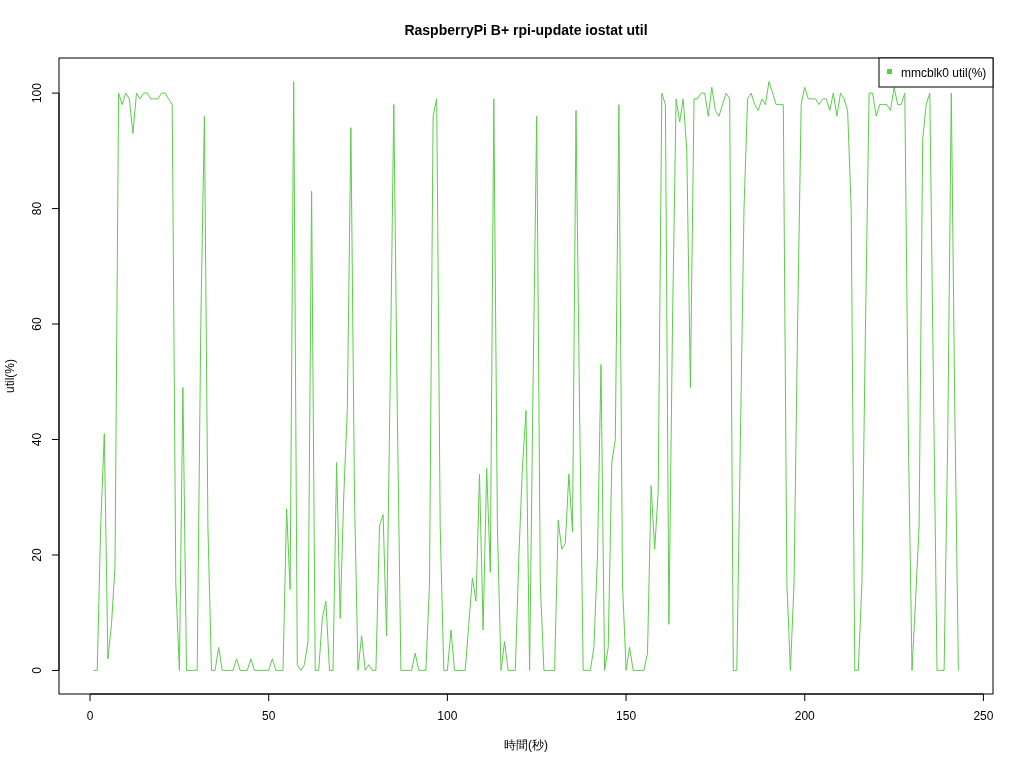 The width and height of the screenshot is (1024, 768). Describe the element at coordinates (37, 555) in the screenshot. I see `tick-label: 20` at that location.